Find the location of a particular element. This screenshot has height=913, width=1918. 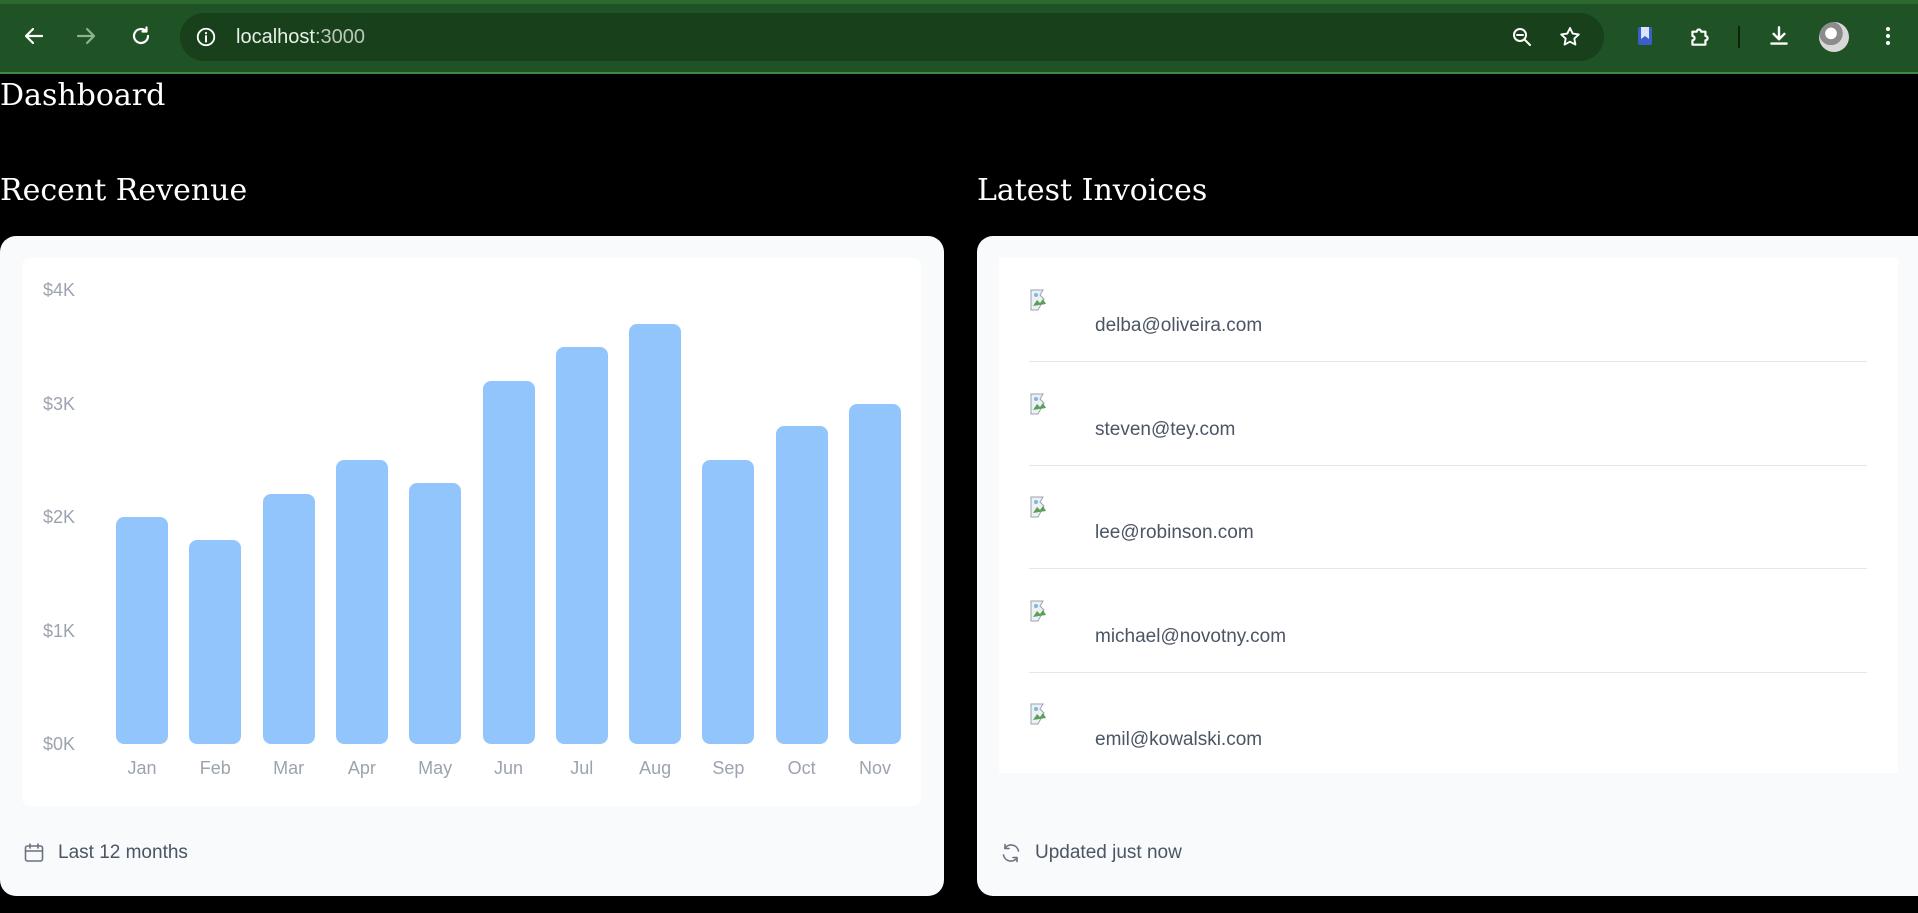

invoice-row: michael@novotny.com is located at coordinates (1448, 621).